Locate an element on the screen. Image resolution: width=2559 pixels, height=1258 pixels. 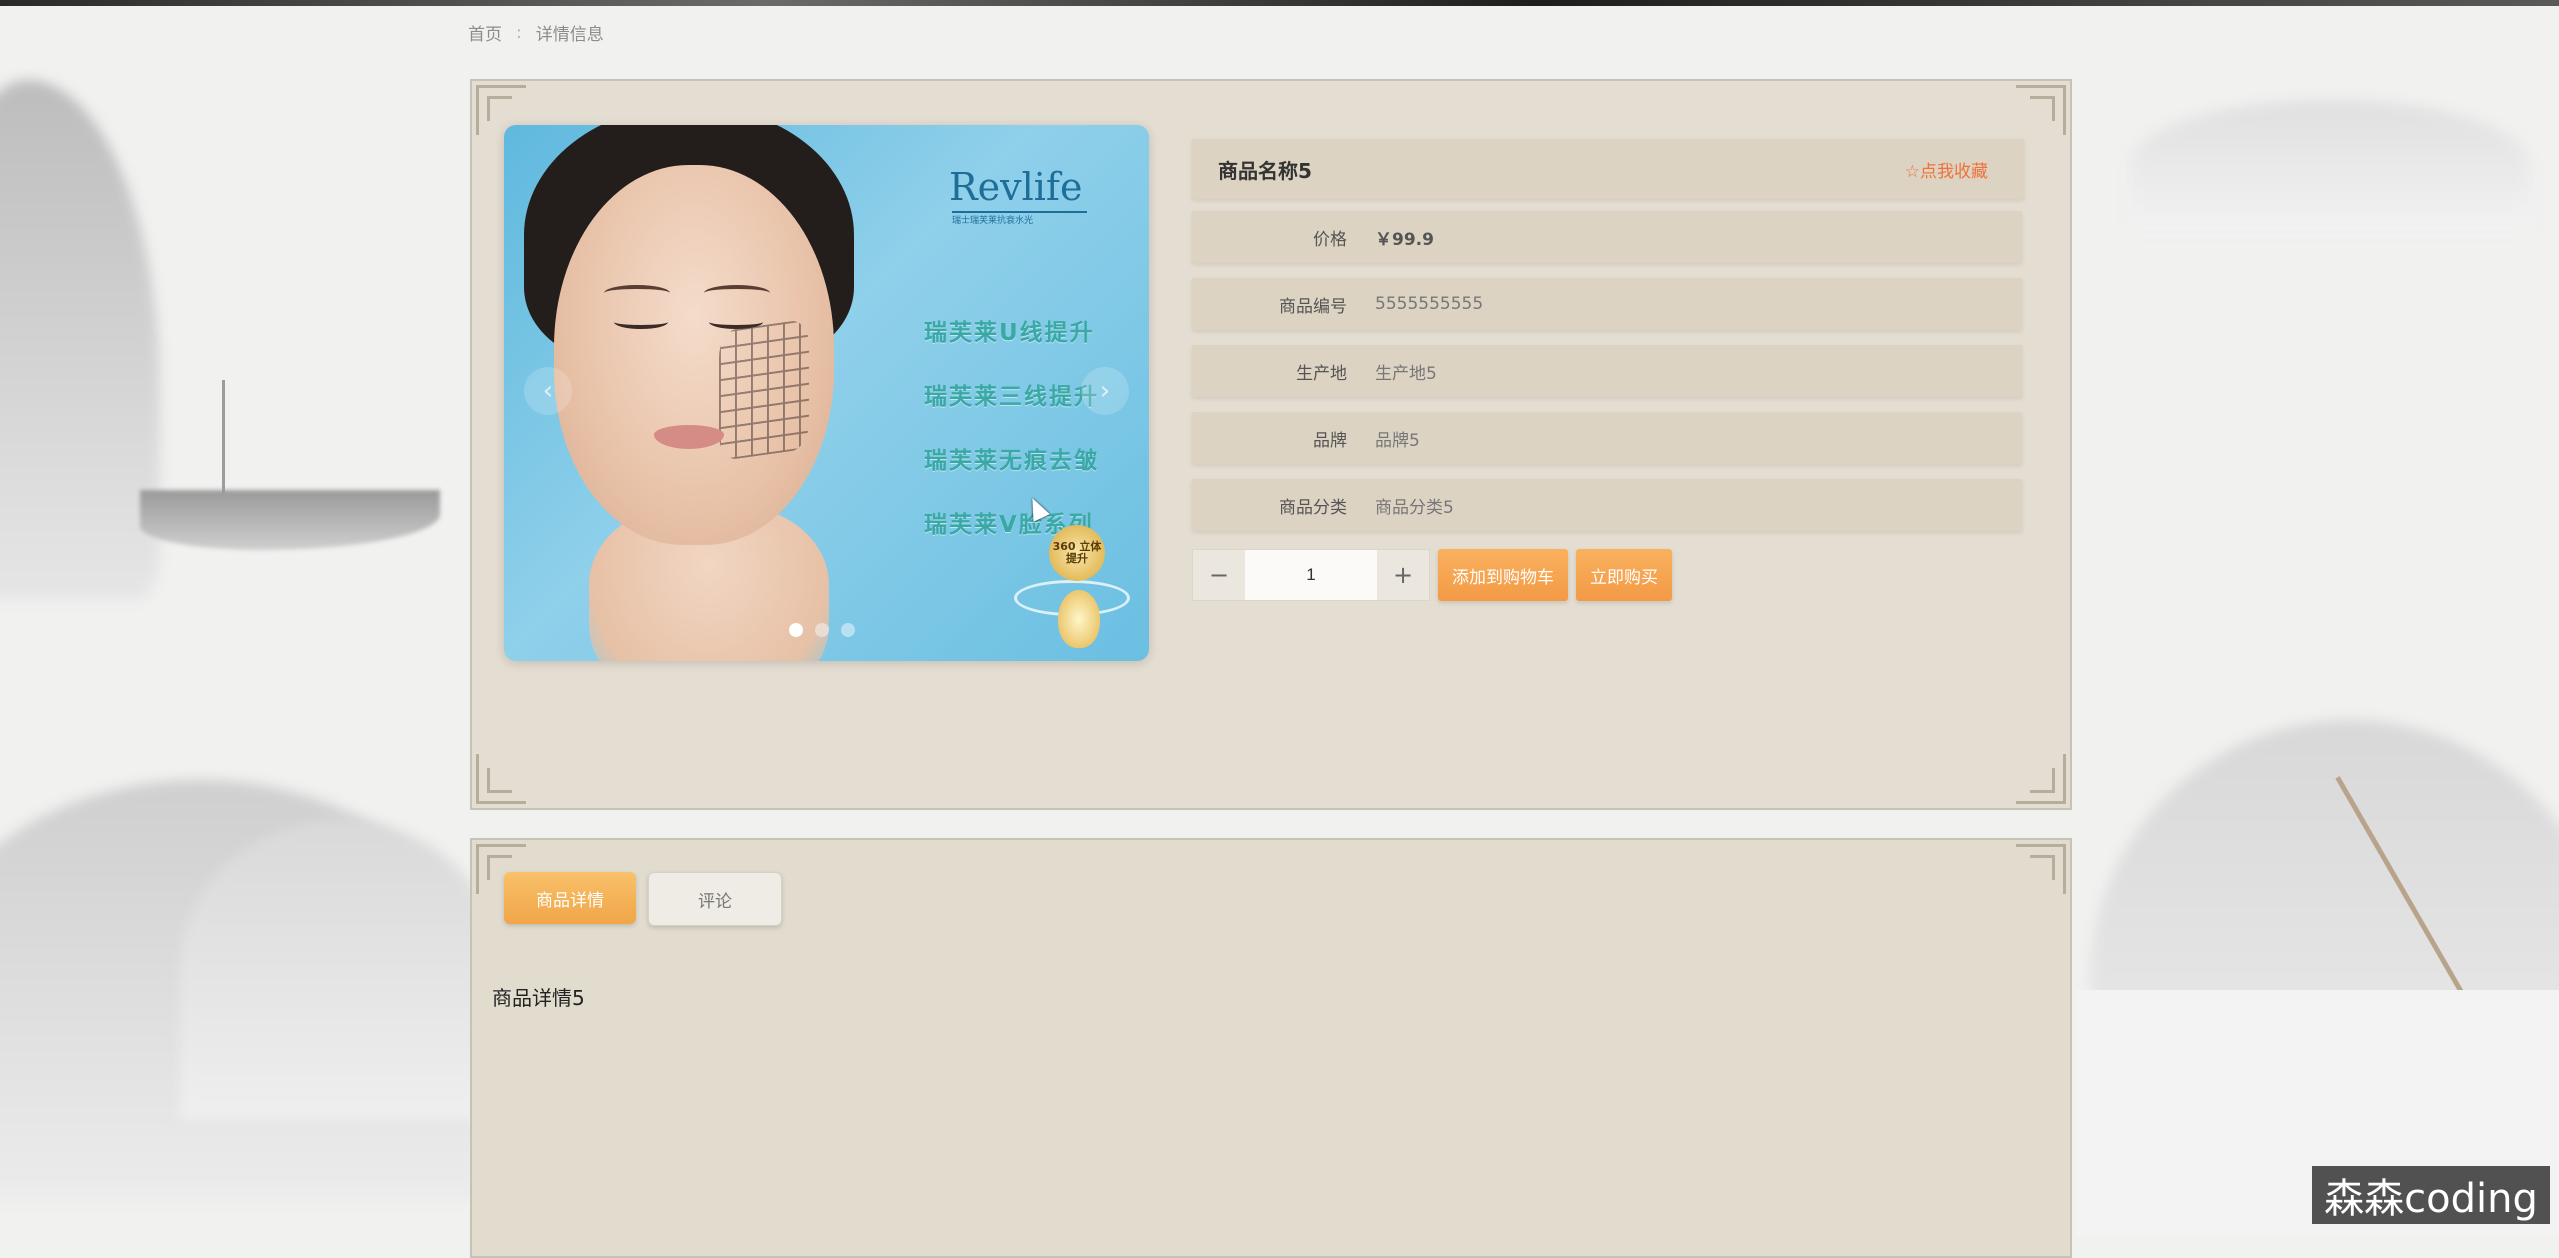
slogan: 瑞芙莱U线提升 is located at coordinates (1009, 333).